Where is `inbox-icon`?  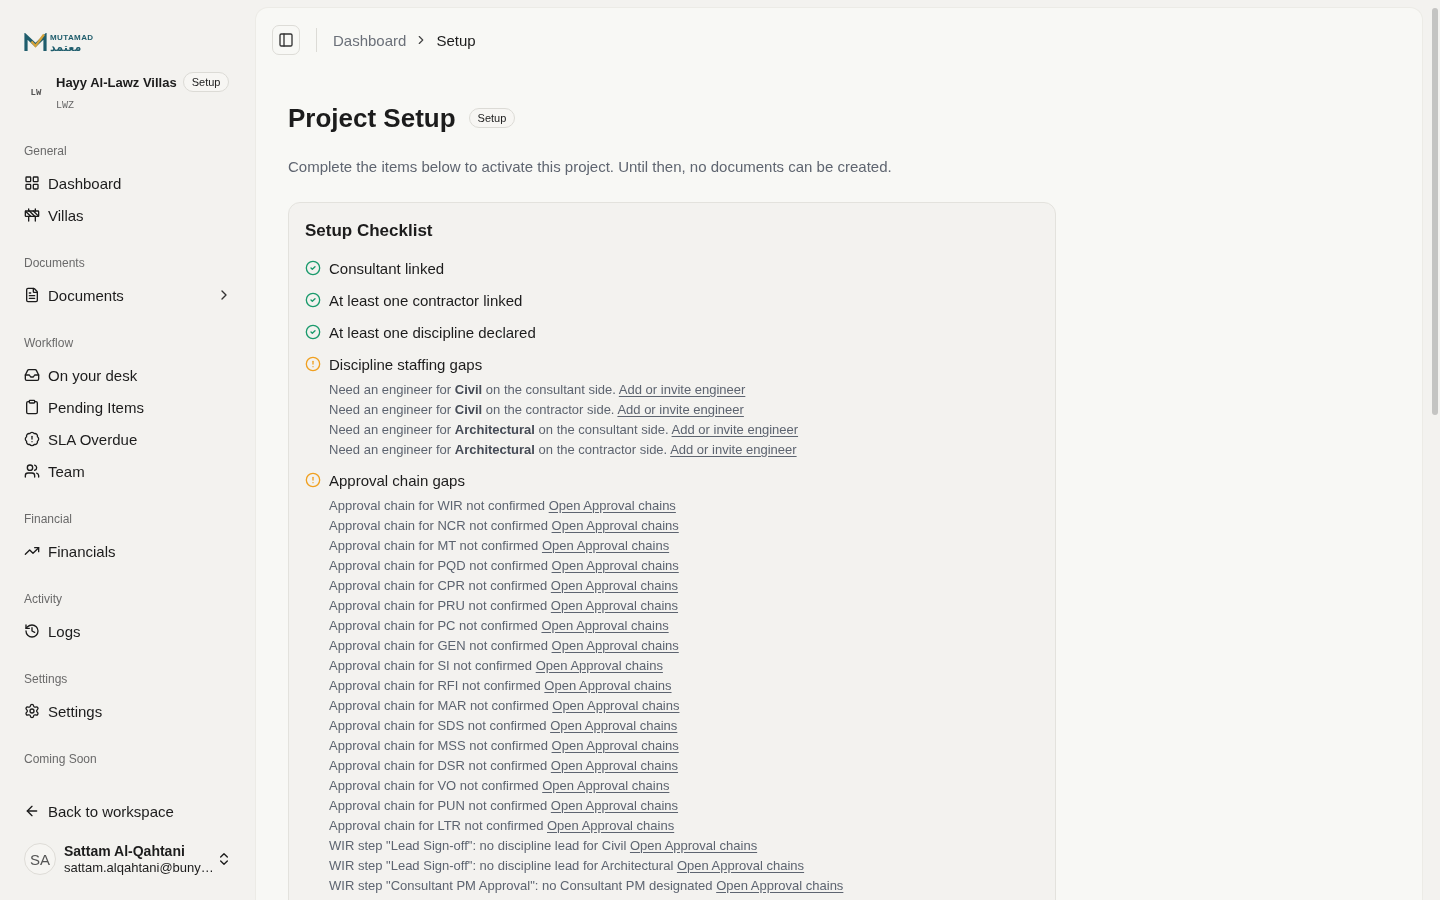
inbox-icon is located at coordinates (32, 375).